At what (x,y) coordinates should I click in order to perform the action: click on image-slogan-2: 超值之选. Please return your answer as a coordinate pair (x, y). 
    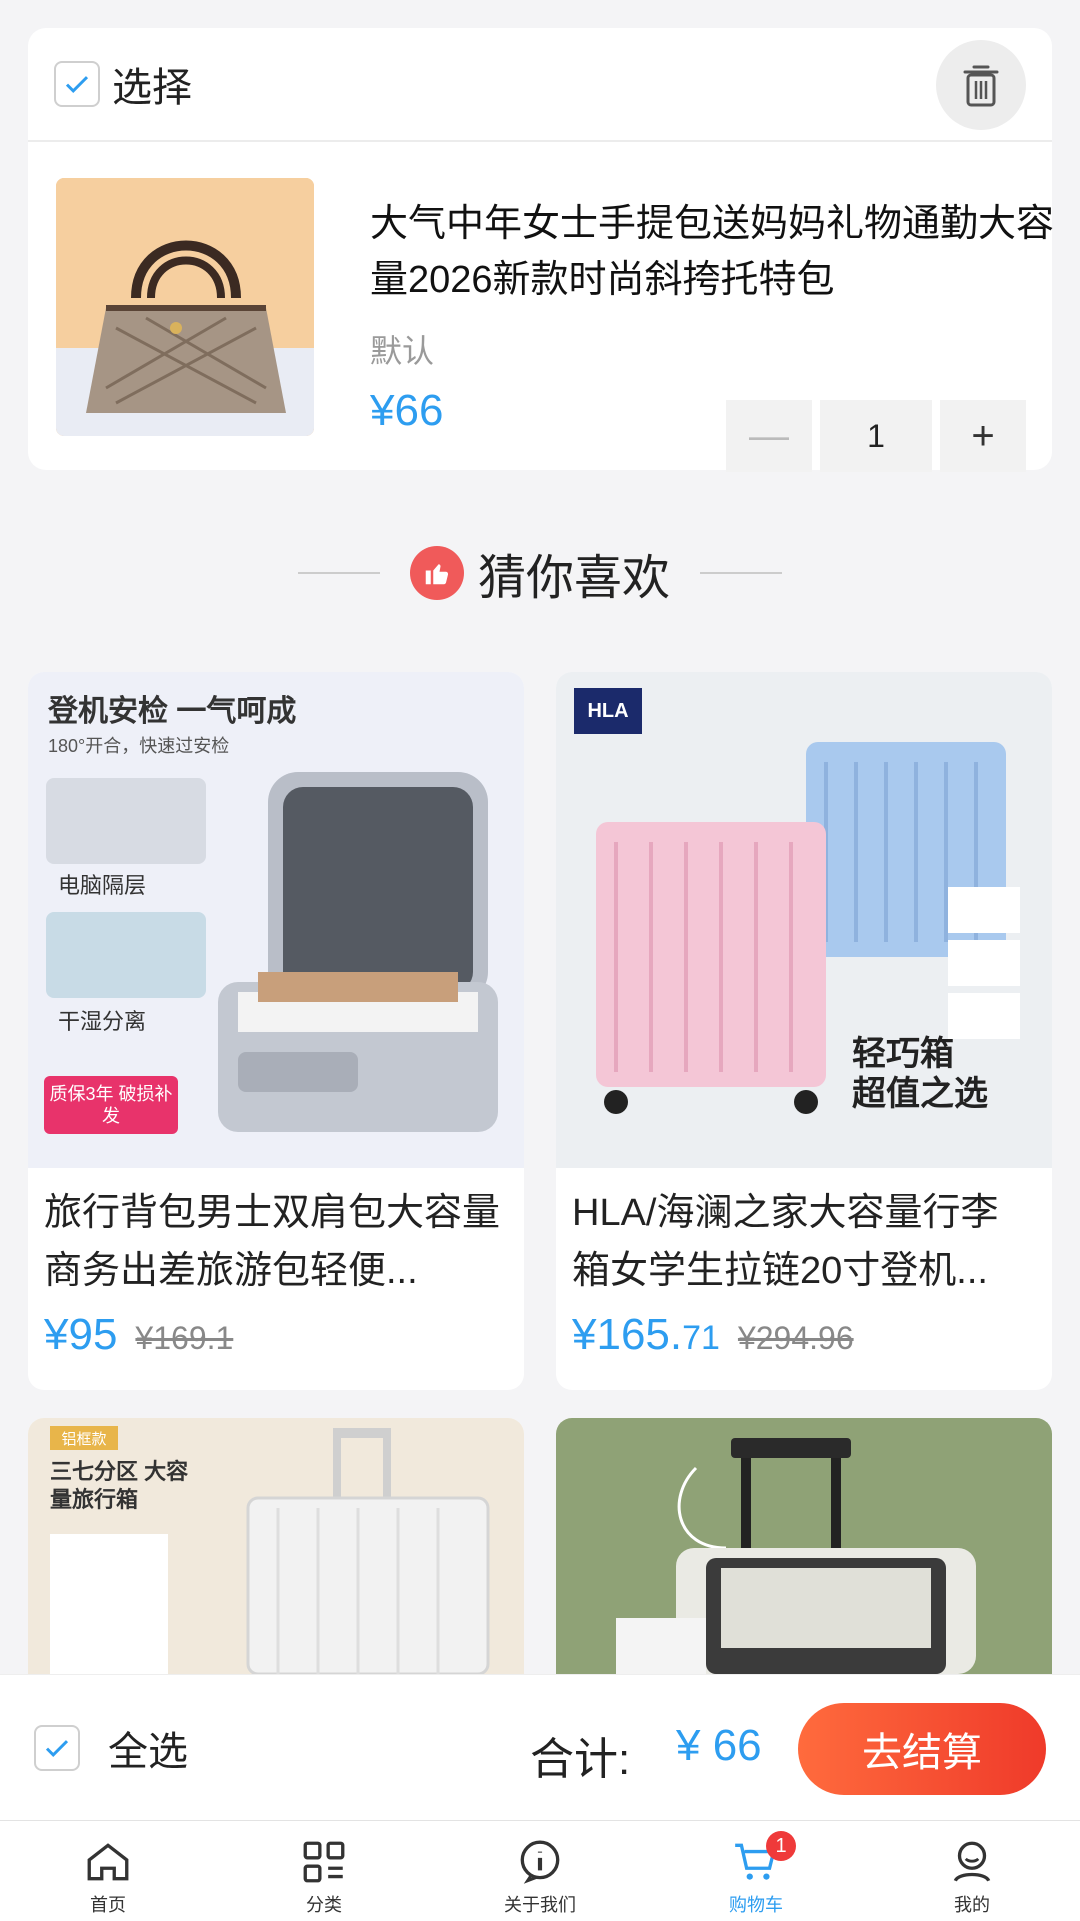
    Looking at the image, I should click on (920, 1094).